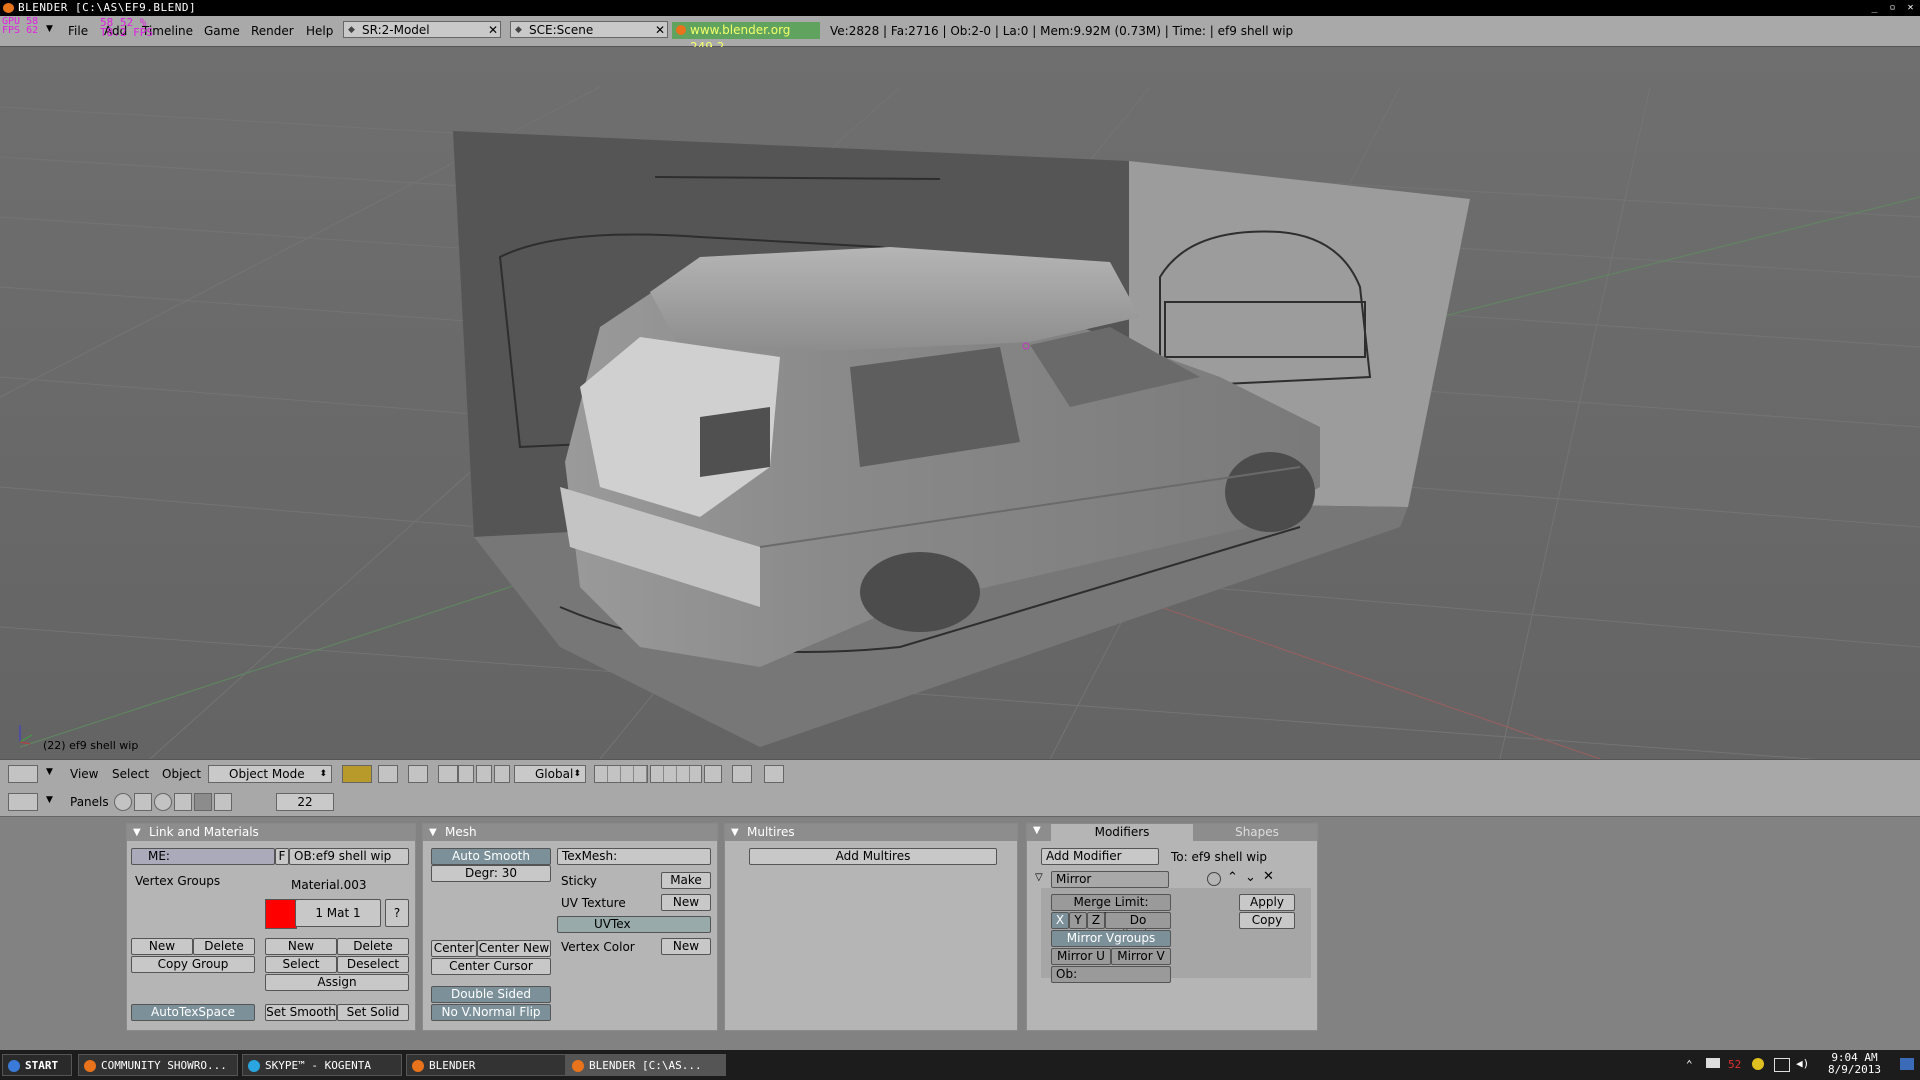  I want to click on panels-menu: Panels, so click(89, 802).